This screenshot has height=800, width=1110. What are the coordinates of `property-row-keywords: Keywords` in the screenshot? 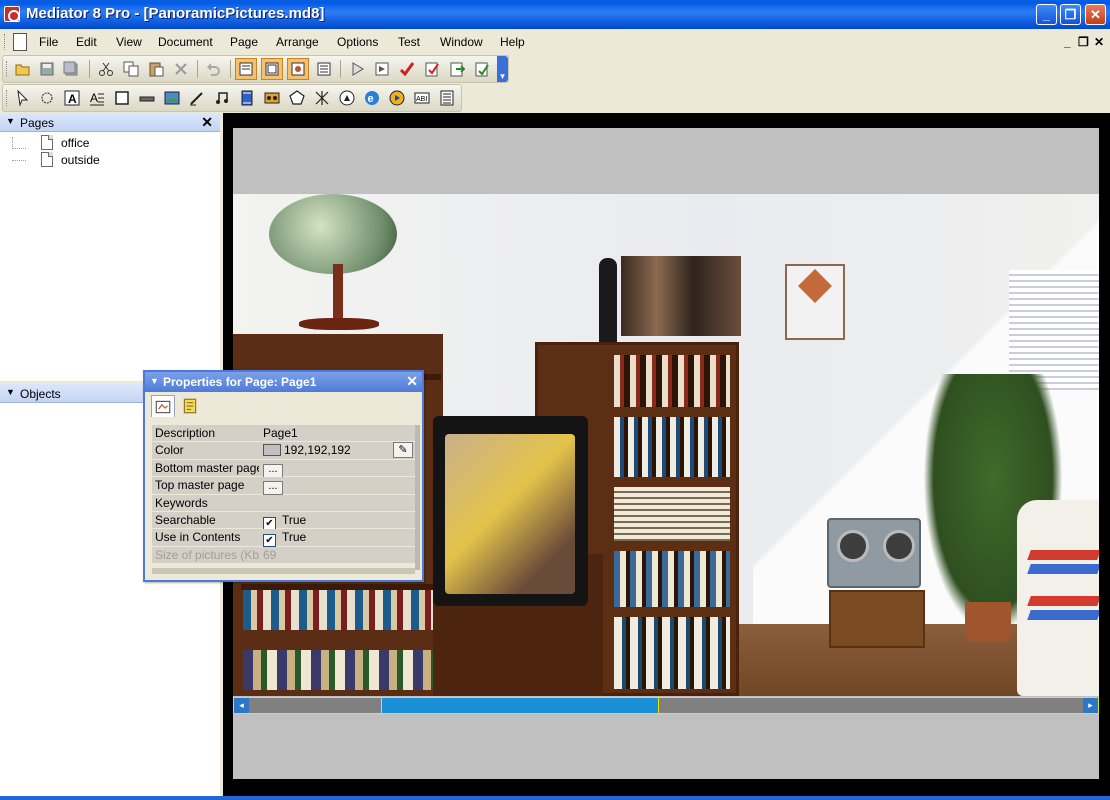 It's located at (283, 503).